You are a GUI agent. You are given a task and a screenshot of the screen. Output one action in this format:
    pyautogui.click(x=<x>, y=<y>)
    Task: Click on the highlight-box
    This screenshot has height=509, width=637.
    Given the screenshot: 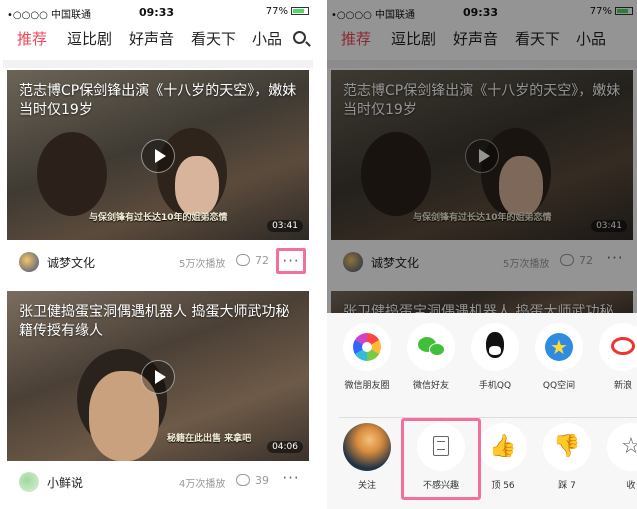 What is the action you would take?
    pyautogui.click(x=441, y=459)
    